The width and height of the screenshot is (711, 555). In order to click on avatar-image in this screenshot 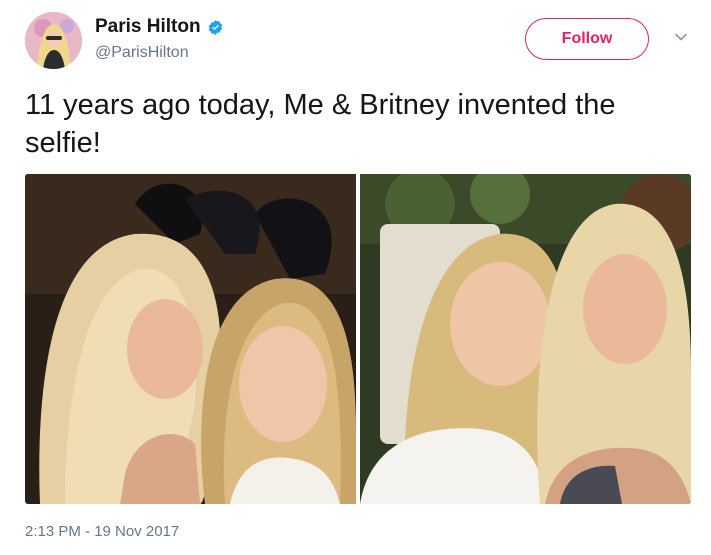, I will do `click(53, 40)`.